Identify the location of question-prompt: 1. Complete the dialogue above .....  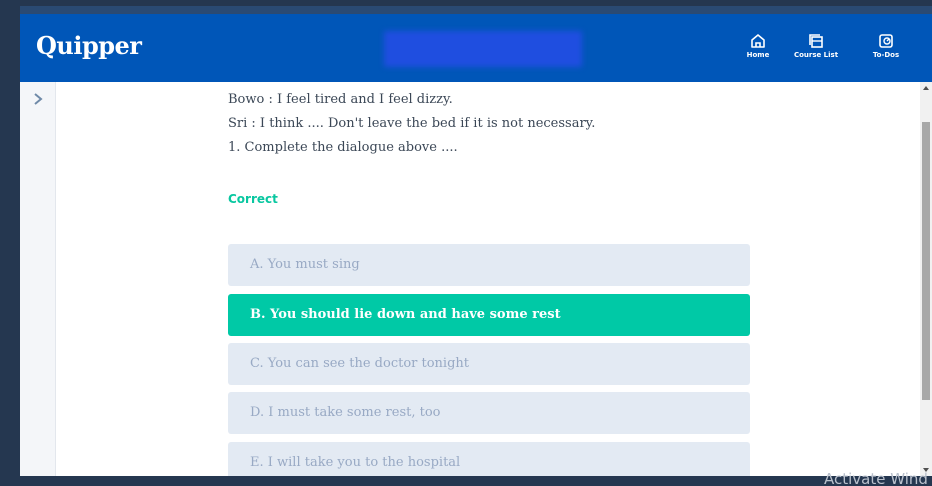
(343, 147).